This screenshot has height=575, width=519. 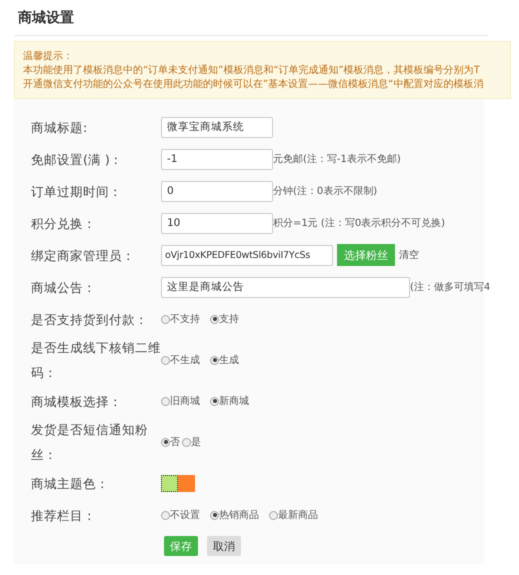 What do you see at coordinates (224, 546) in the screenshot?
I see `cancel-button: 取消` at bounding box center [224, 546].